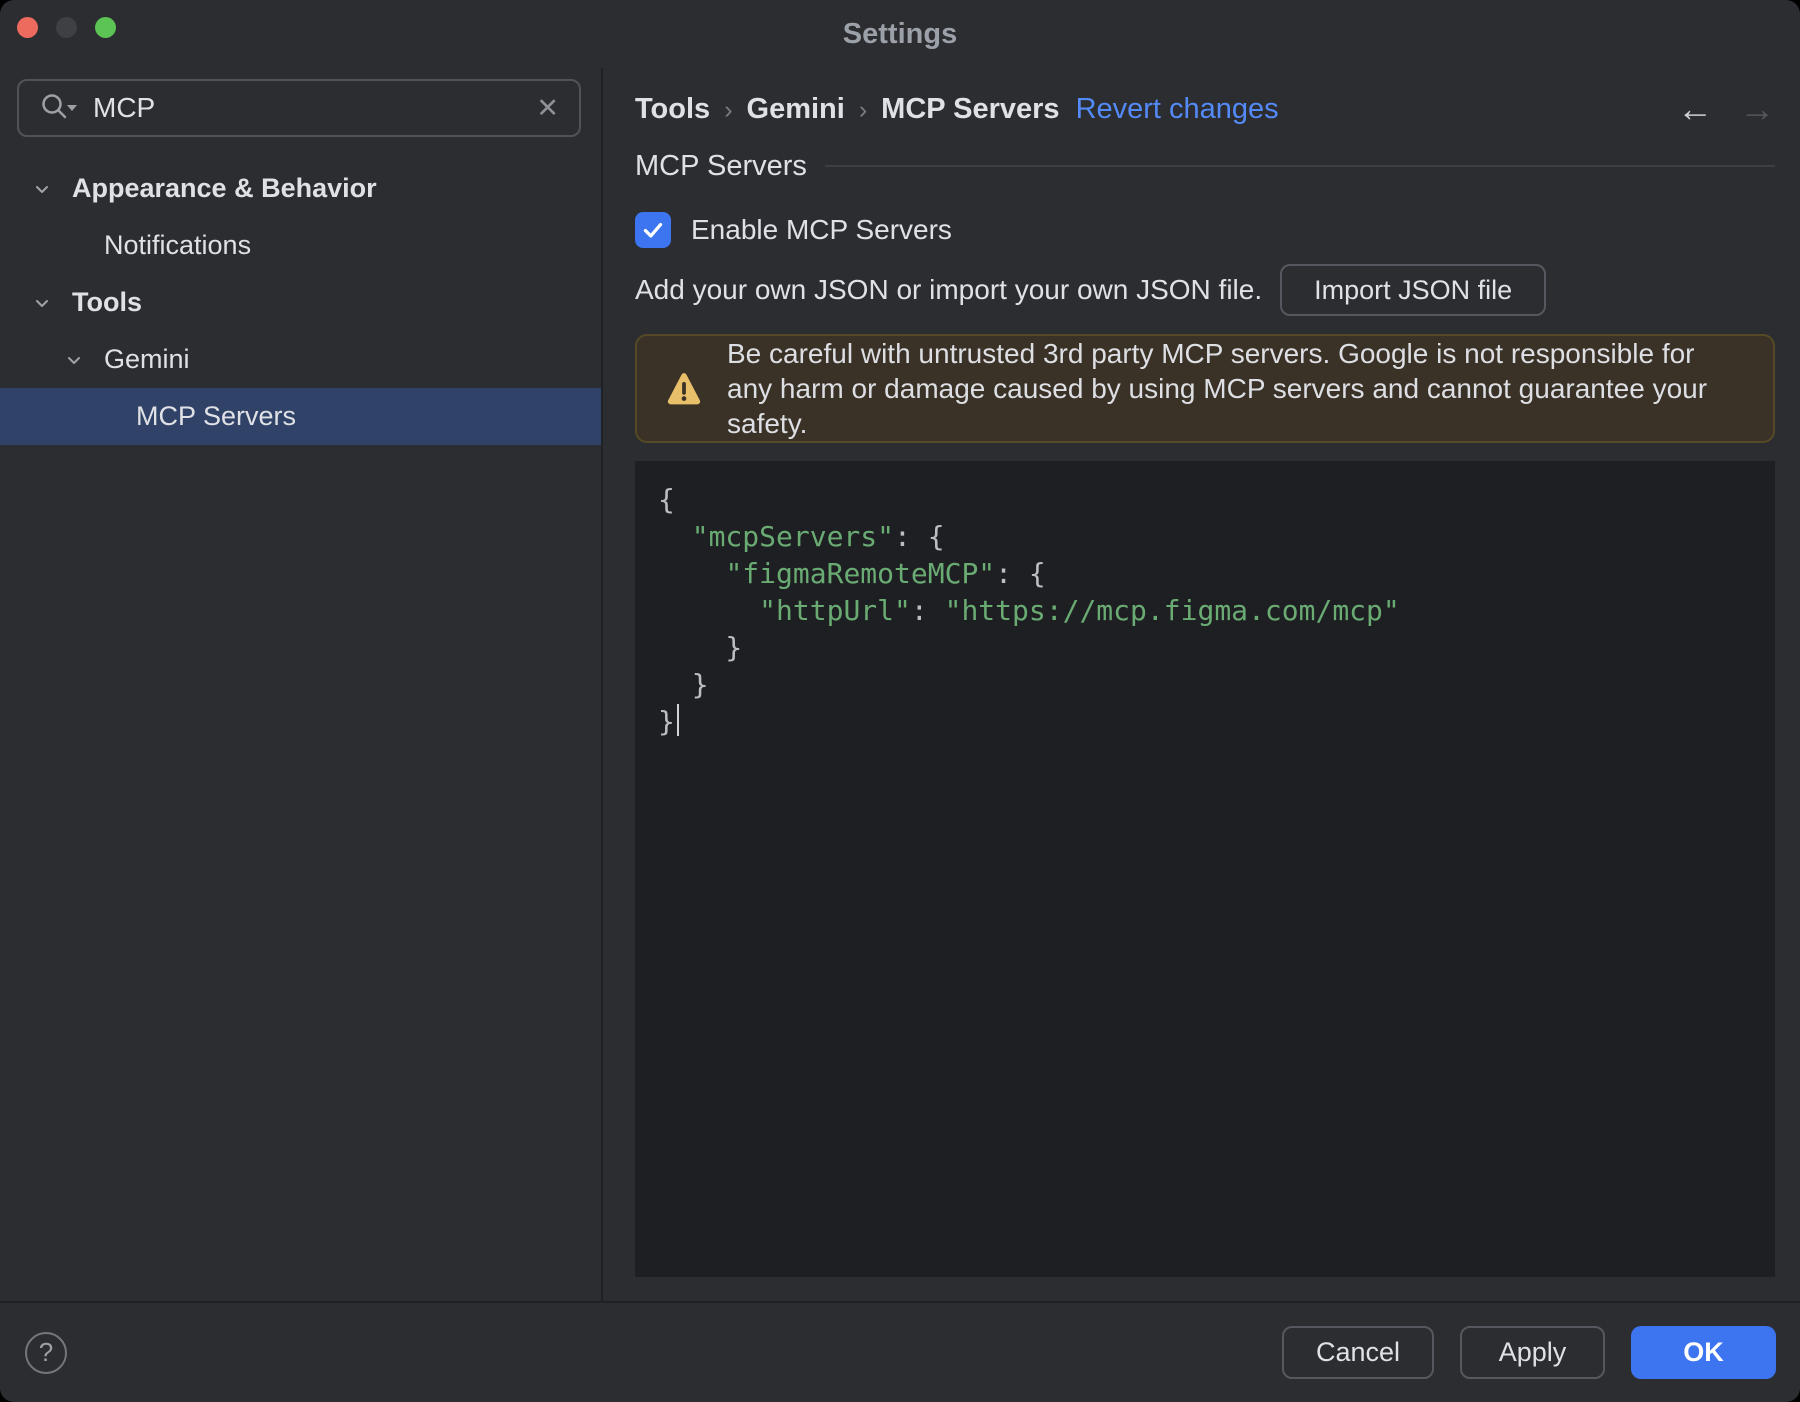  I want to click on breadcrumb-gemini: Gemini, so click(796, 109).